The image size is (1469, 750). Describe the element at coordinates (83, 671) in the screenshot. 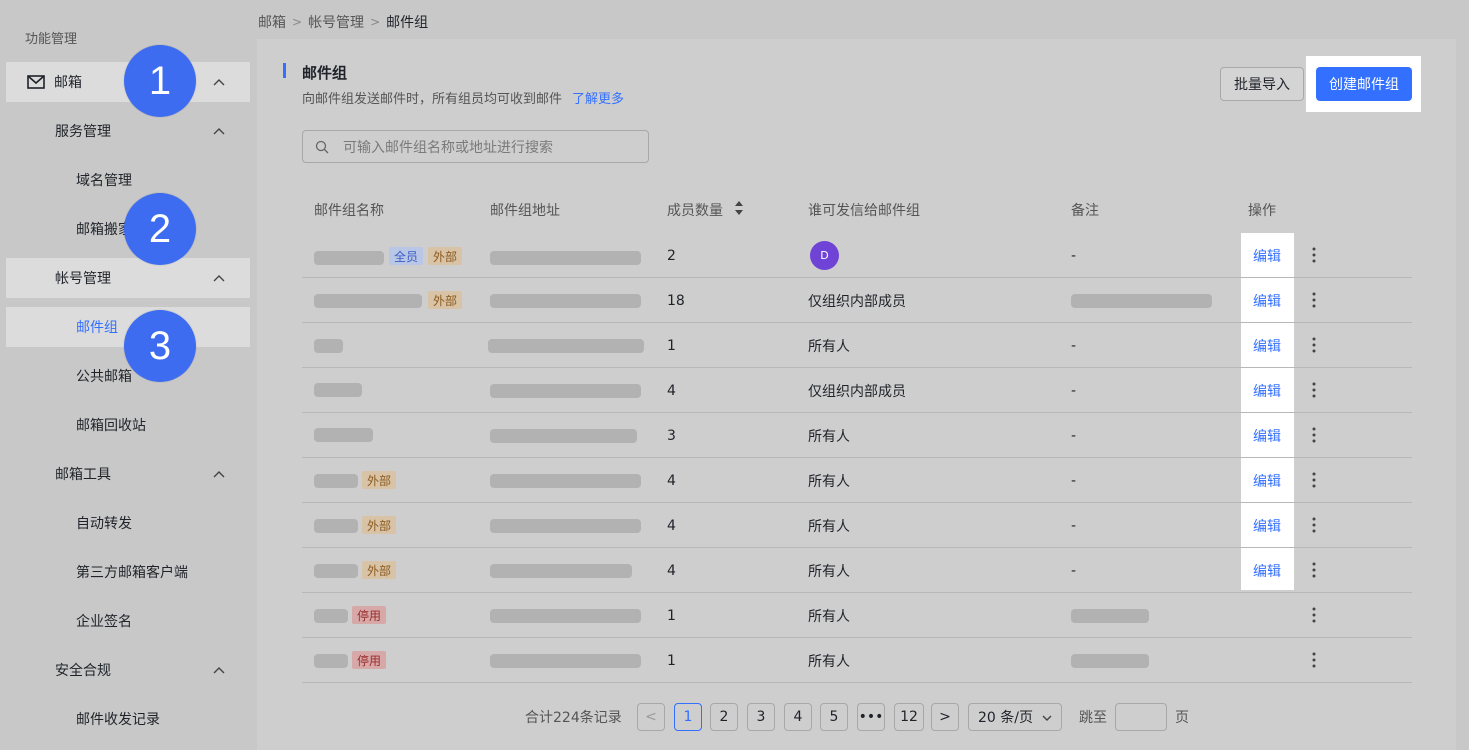

I see `sidebar-item-label: 安全合规` at that location.